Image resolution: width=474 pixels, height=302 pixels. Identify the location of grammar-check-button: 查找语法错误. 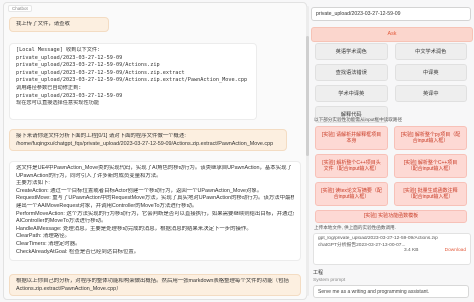
(351, 72).